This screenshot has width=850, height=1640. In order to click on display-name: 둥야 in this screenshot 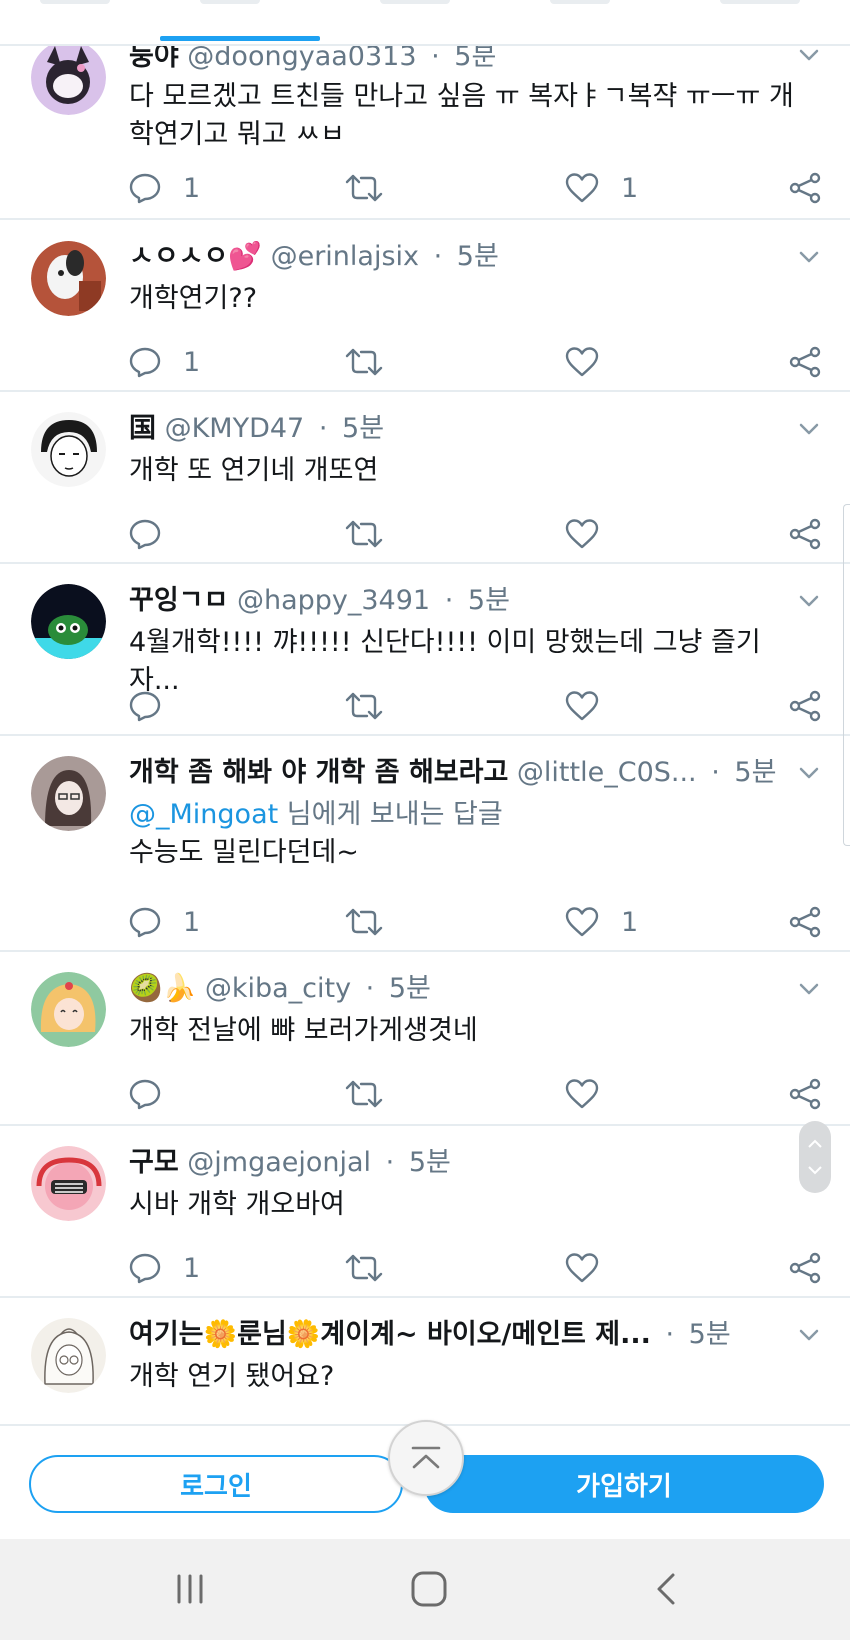, I will do `click(154, 58)`.